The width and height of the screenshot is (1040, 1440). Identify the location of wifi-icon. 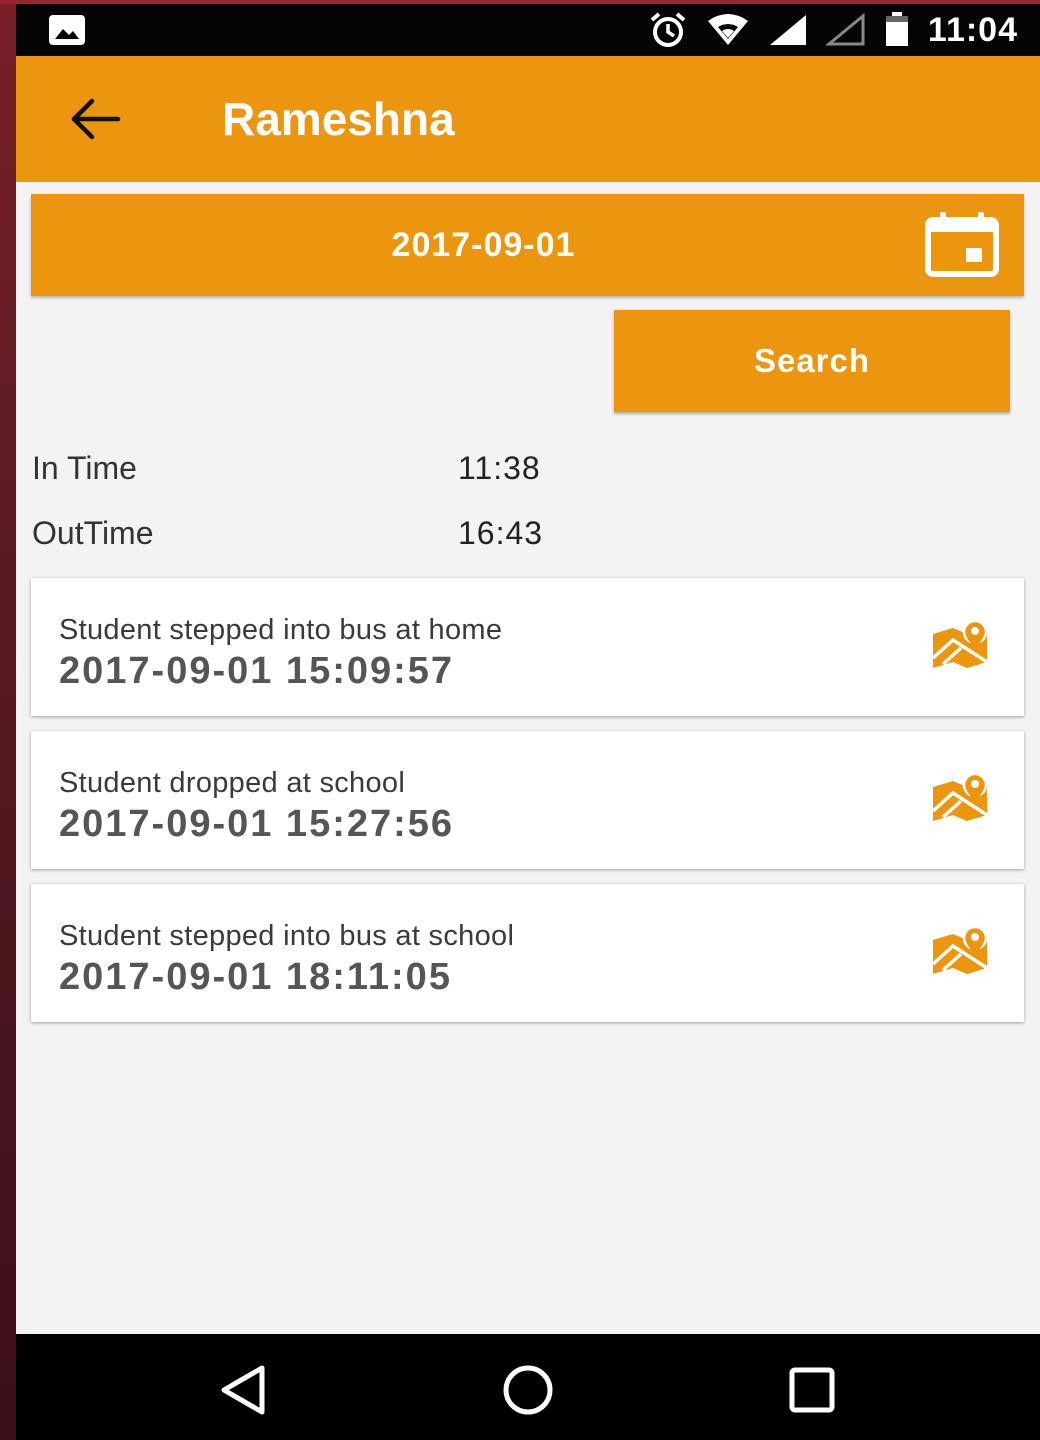
(727, 29).